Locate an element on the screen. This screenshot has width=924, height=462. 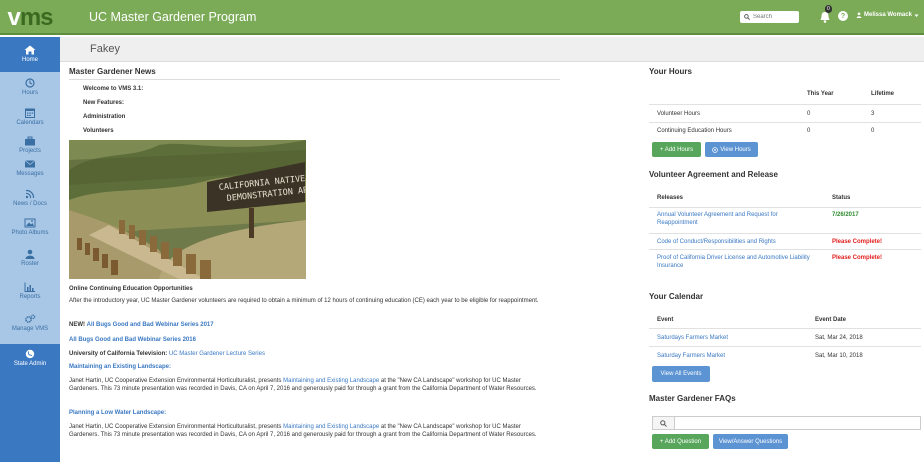
welcome-text: Welcome to VMS 3.1: is located at coordinates (113, 89).